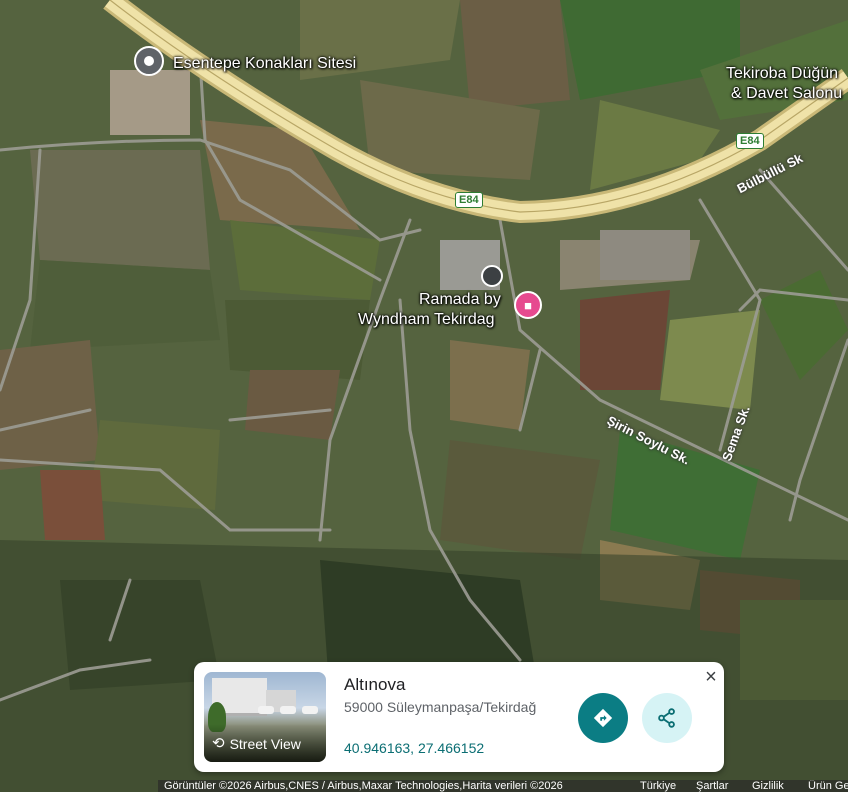 This screenshot has height=792, width=848. Describe the element at coordinates (375, 684) in the screenshot. I see `place-title: Altınova` at that location.